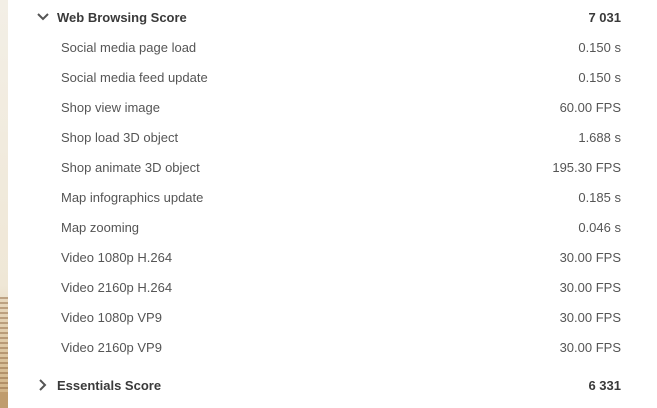 The image size is (657, 408). What do you see at coordinates (332, 17) in the screenshot?
I see `section-header-web-browsing: Web Browsing Score 7 031` at bounding box center [332, 17].